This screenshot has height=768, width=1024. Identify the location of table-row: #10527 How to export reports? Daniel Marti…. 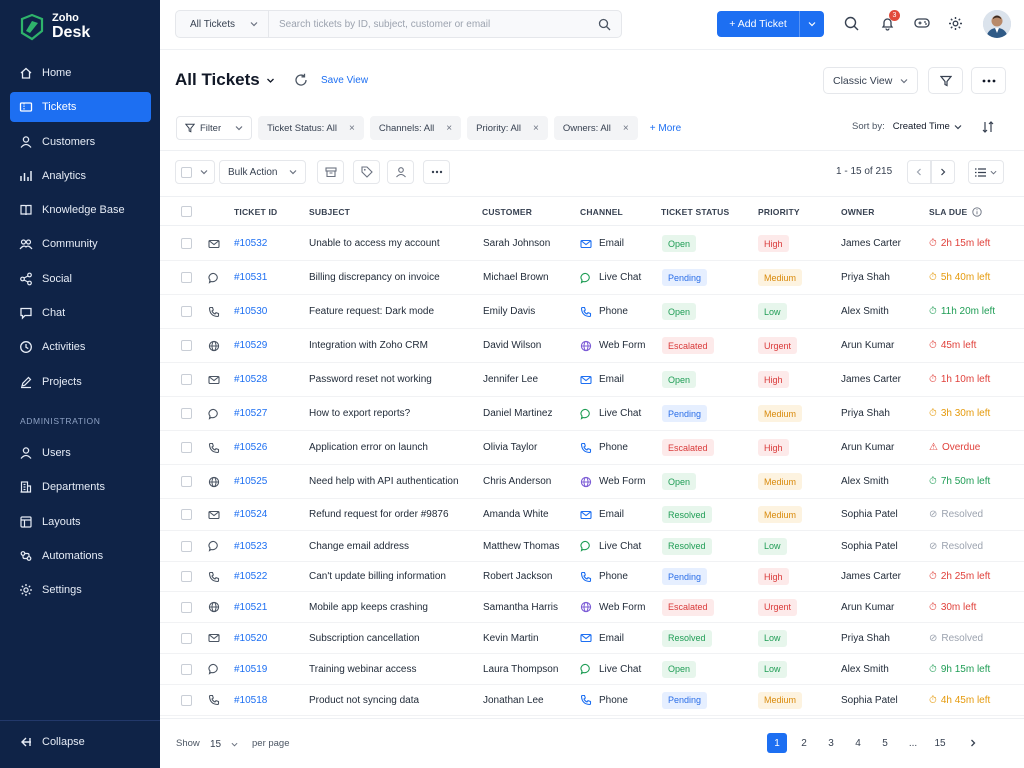
(592, 414).